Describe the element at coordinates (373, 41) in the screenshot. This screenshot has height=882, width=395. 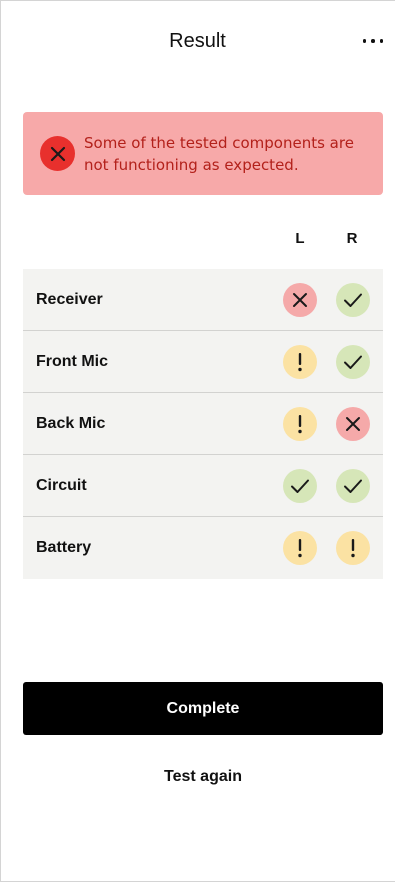
I see `more-options-button` at that location.